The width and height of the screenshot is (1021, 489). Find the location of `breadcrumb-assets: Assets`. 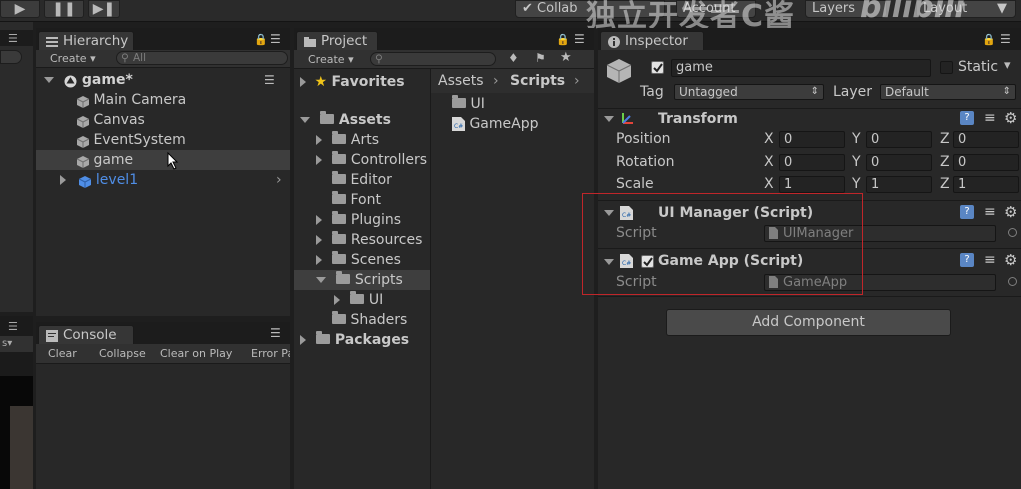

breadcrumb-assets: Assets is located at coordinates (461, 81).